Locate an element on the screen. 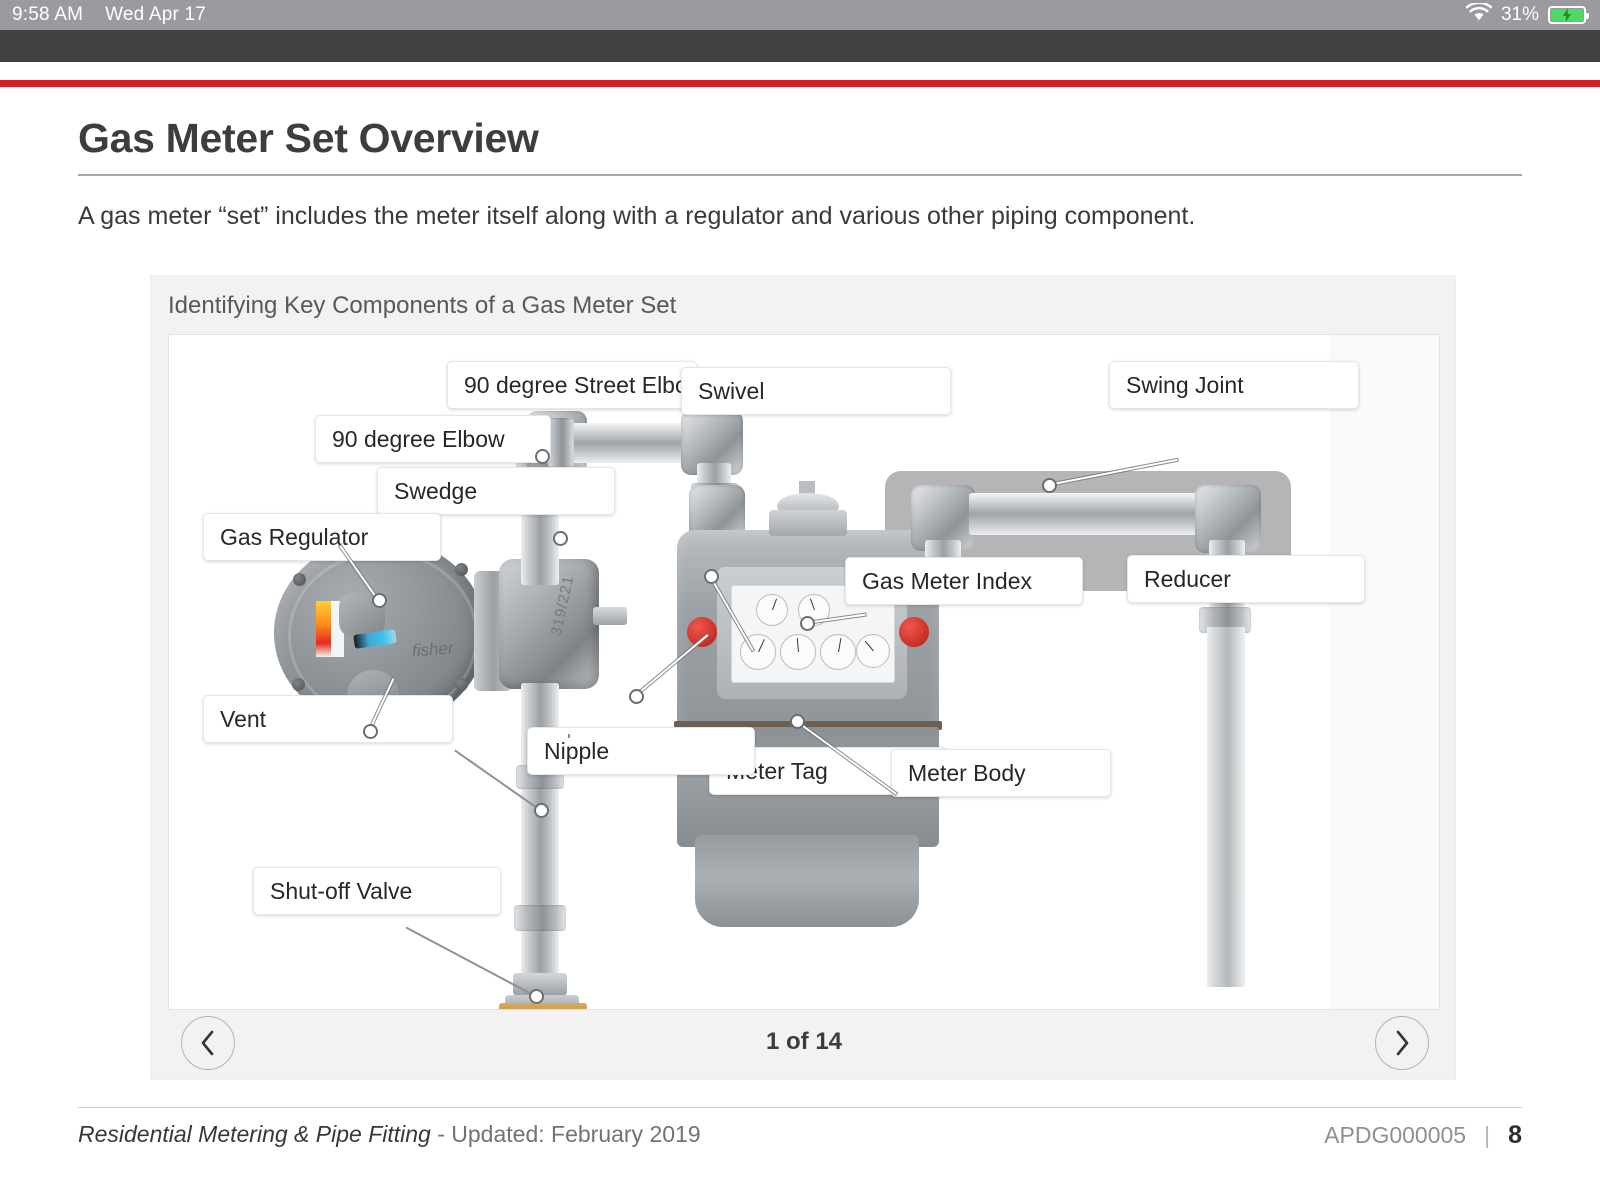  callout-swivel: Swivel is located at coordinates (816, 391).